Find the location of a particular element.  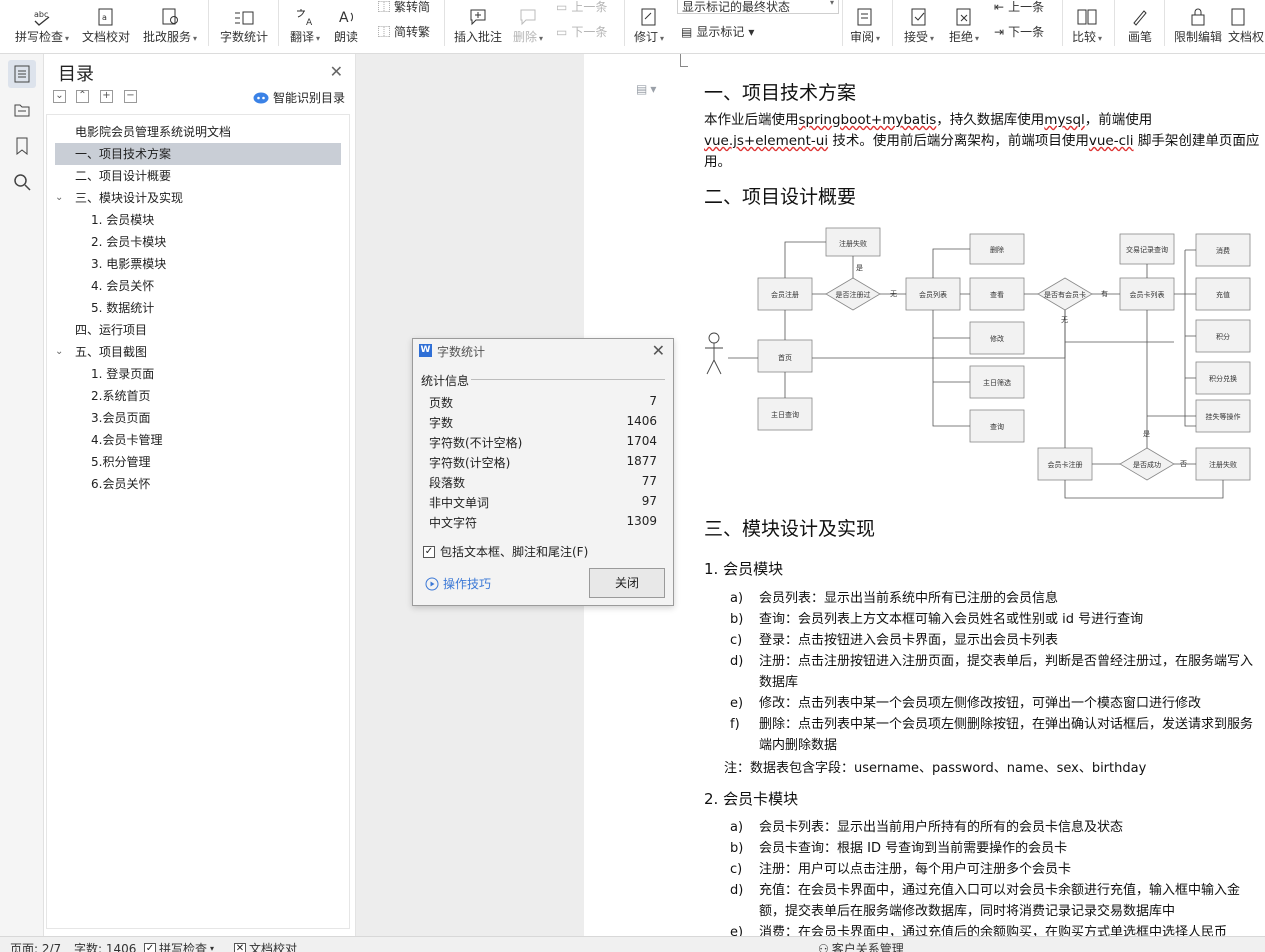

toc-item: 5. 数据统计 is located at coordinates (122, 308).